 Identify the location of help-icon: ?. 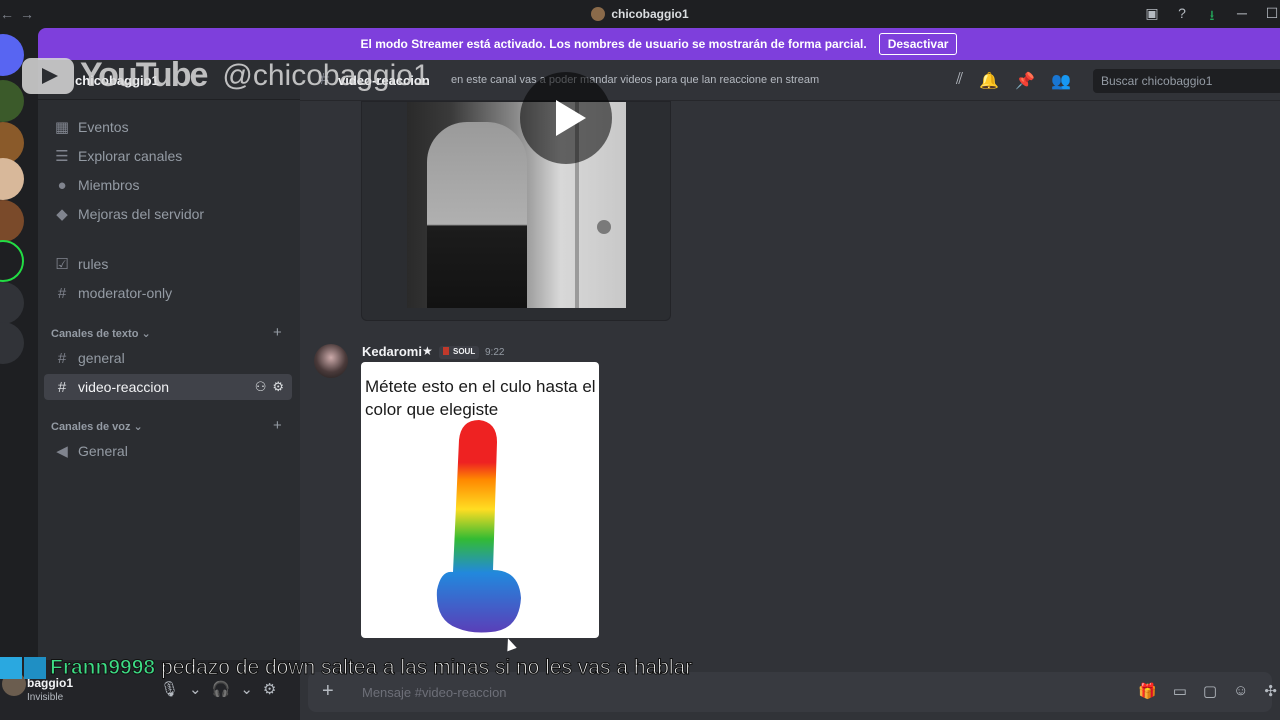
(1182, 17).